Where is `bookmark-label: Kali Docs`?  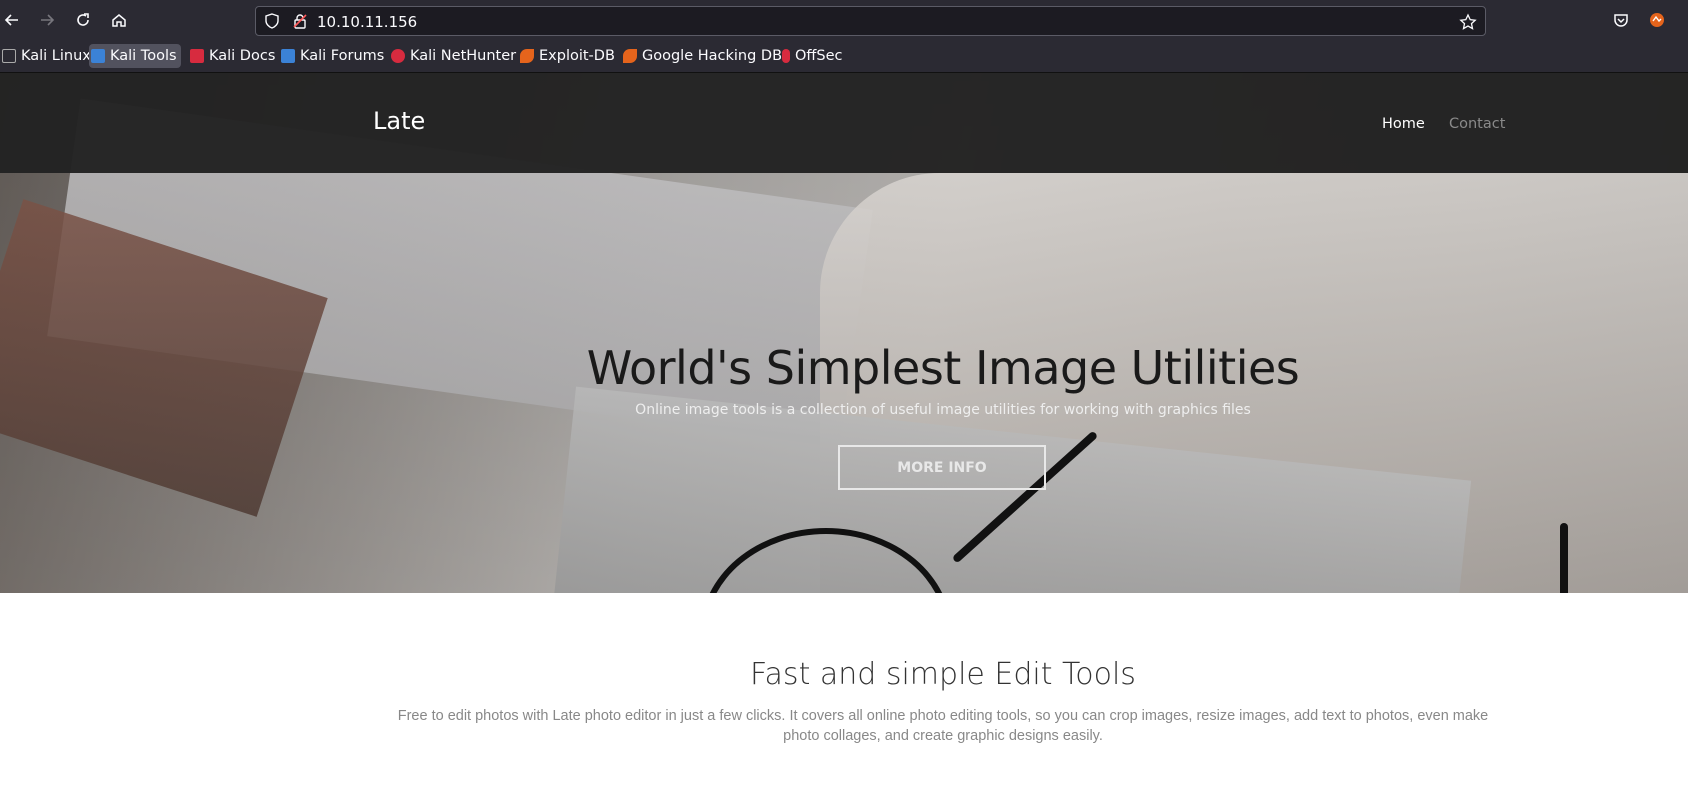 bookmark-label: Kali Docs is located at coordinates (242, 56).